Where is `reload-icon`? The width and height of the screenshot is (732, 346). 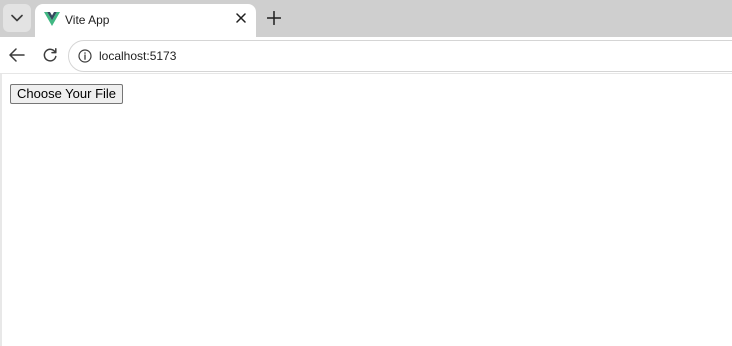
reload-icon is located at coordinates (50, 55).